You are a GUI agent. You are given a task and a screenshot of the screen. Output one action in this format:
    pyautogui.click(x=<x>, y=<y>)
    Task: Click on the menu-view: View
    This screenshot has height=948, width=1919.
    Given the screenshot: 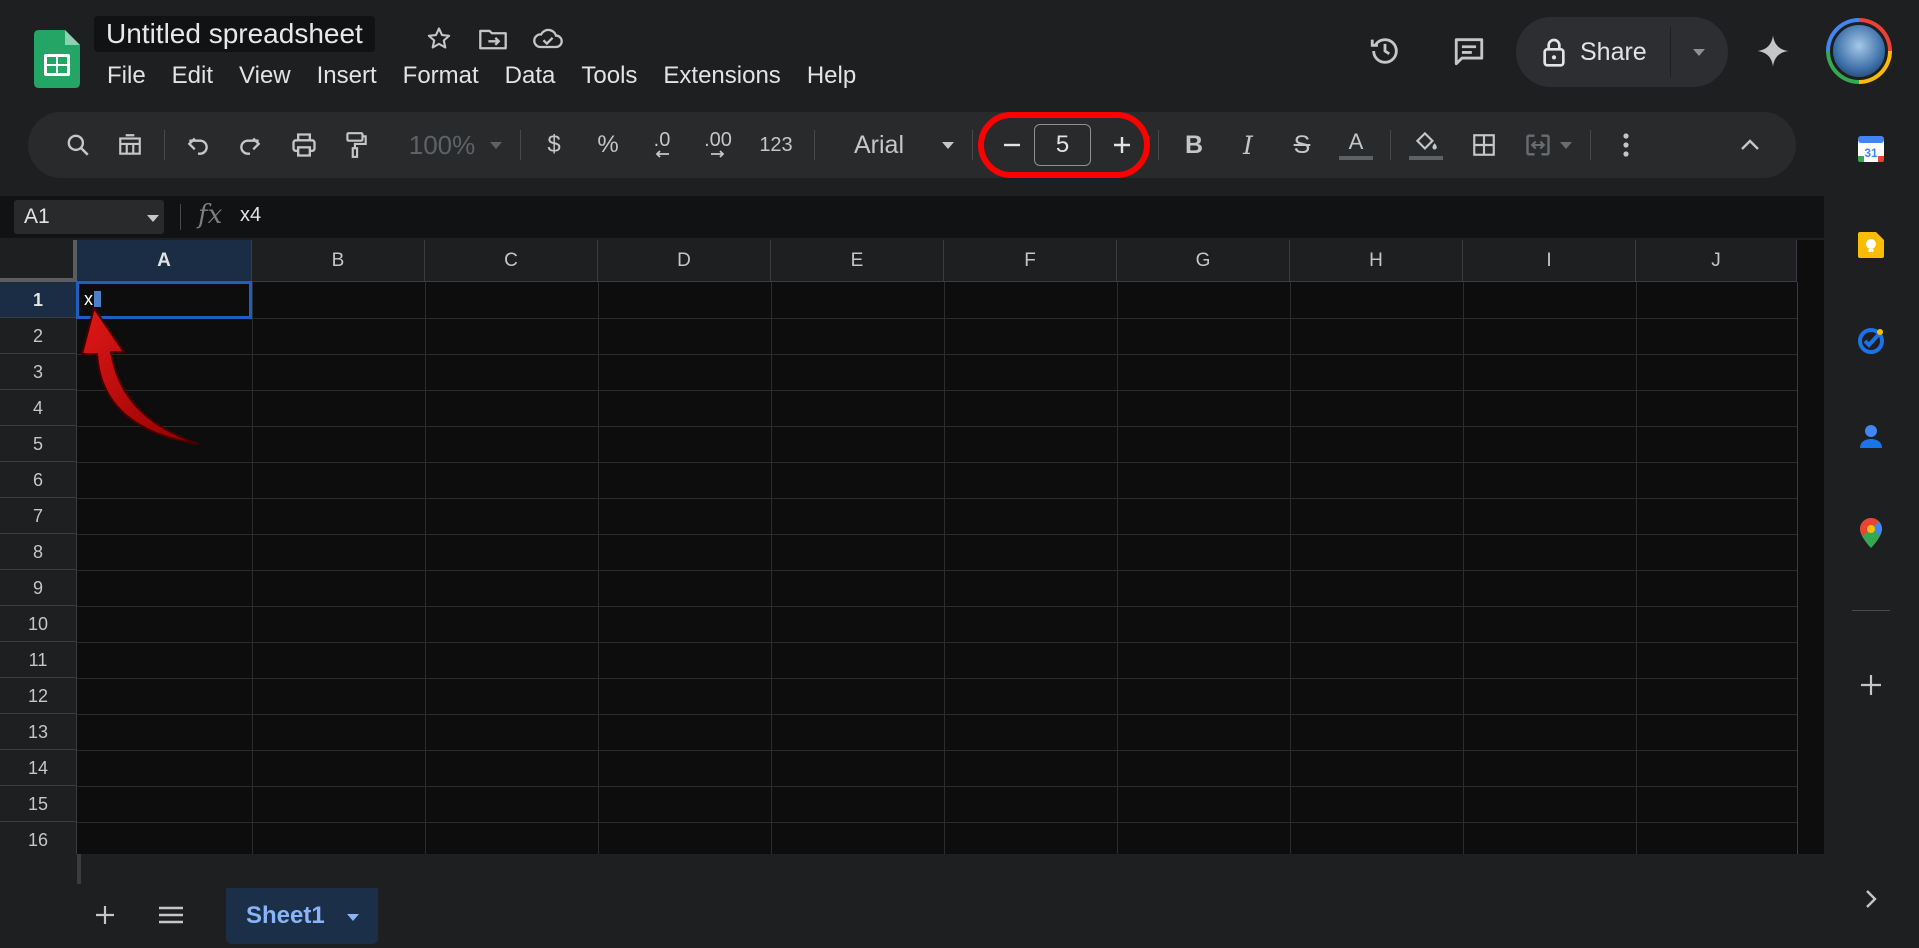 What is the action you would take?
    pyautogui.click(x=265, y=76)
    